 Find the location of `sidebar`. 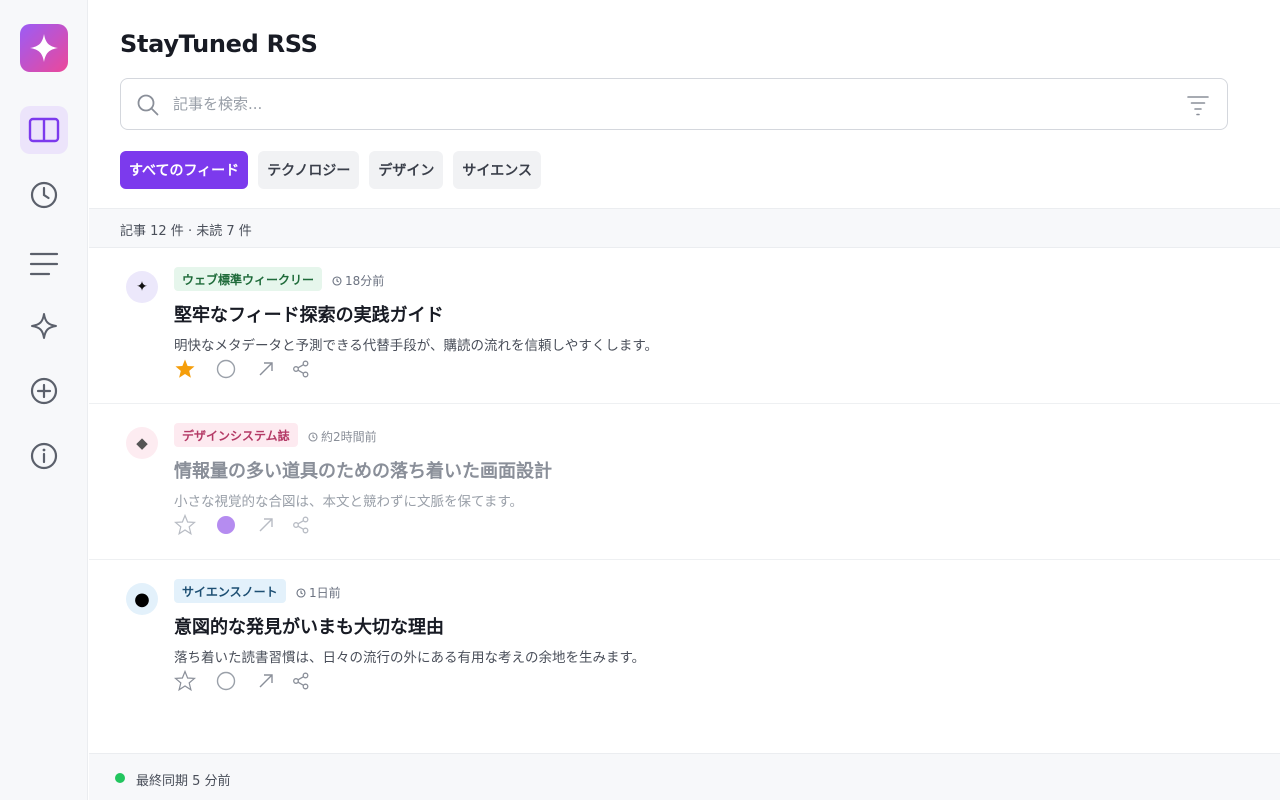

sidebar is located at coordinates (44, 400).